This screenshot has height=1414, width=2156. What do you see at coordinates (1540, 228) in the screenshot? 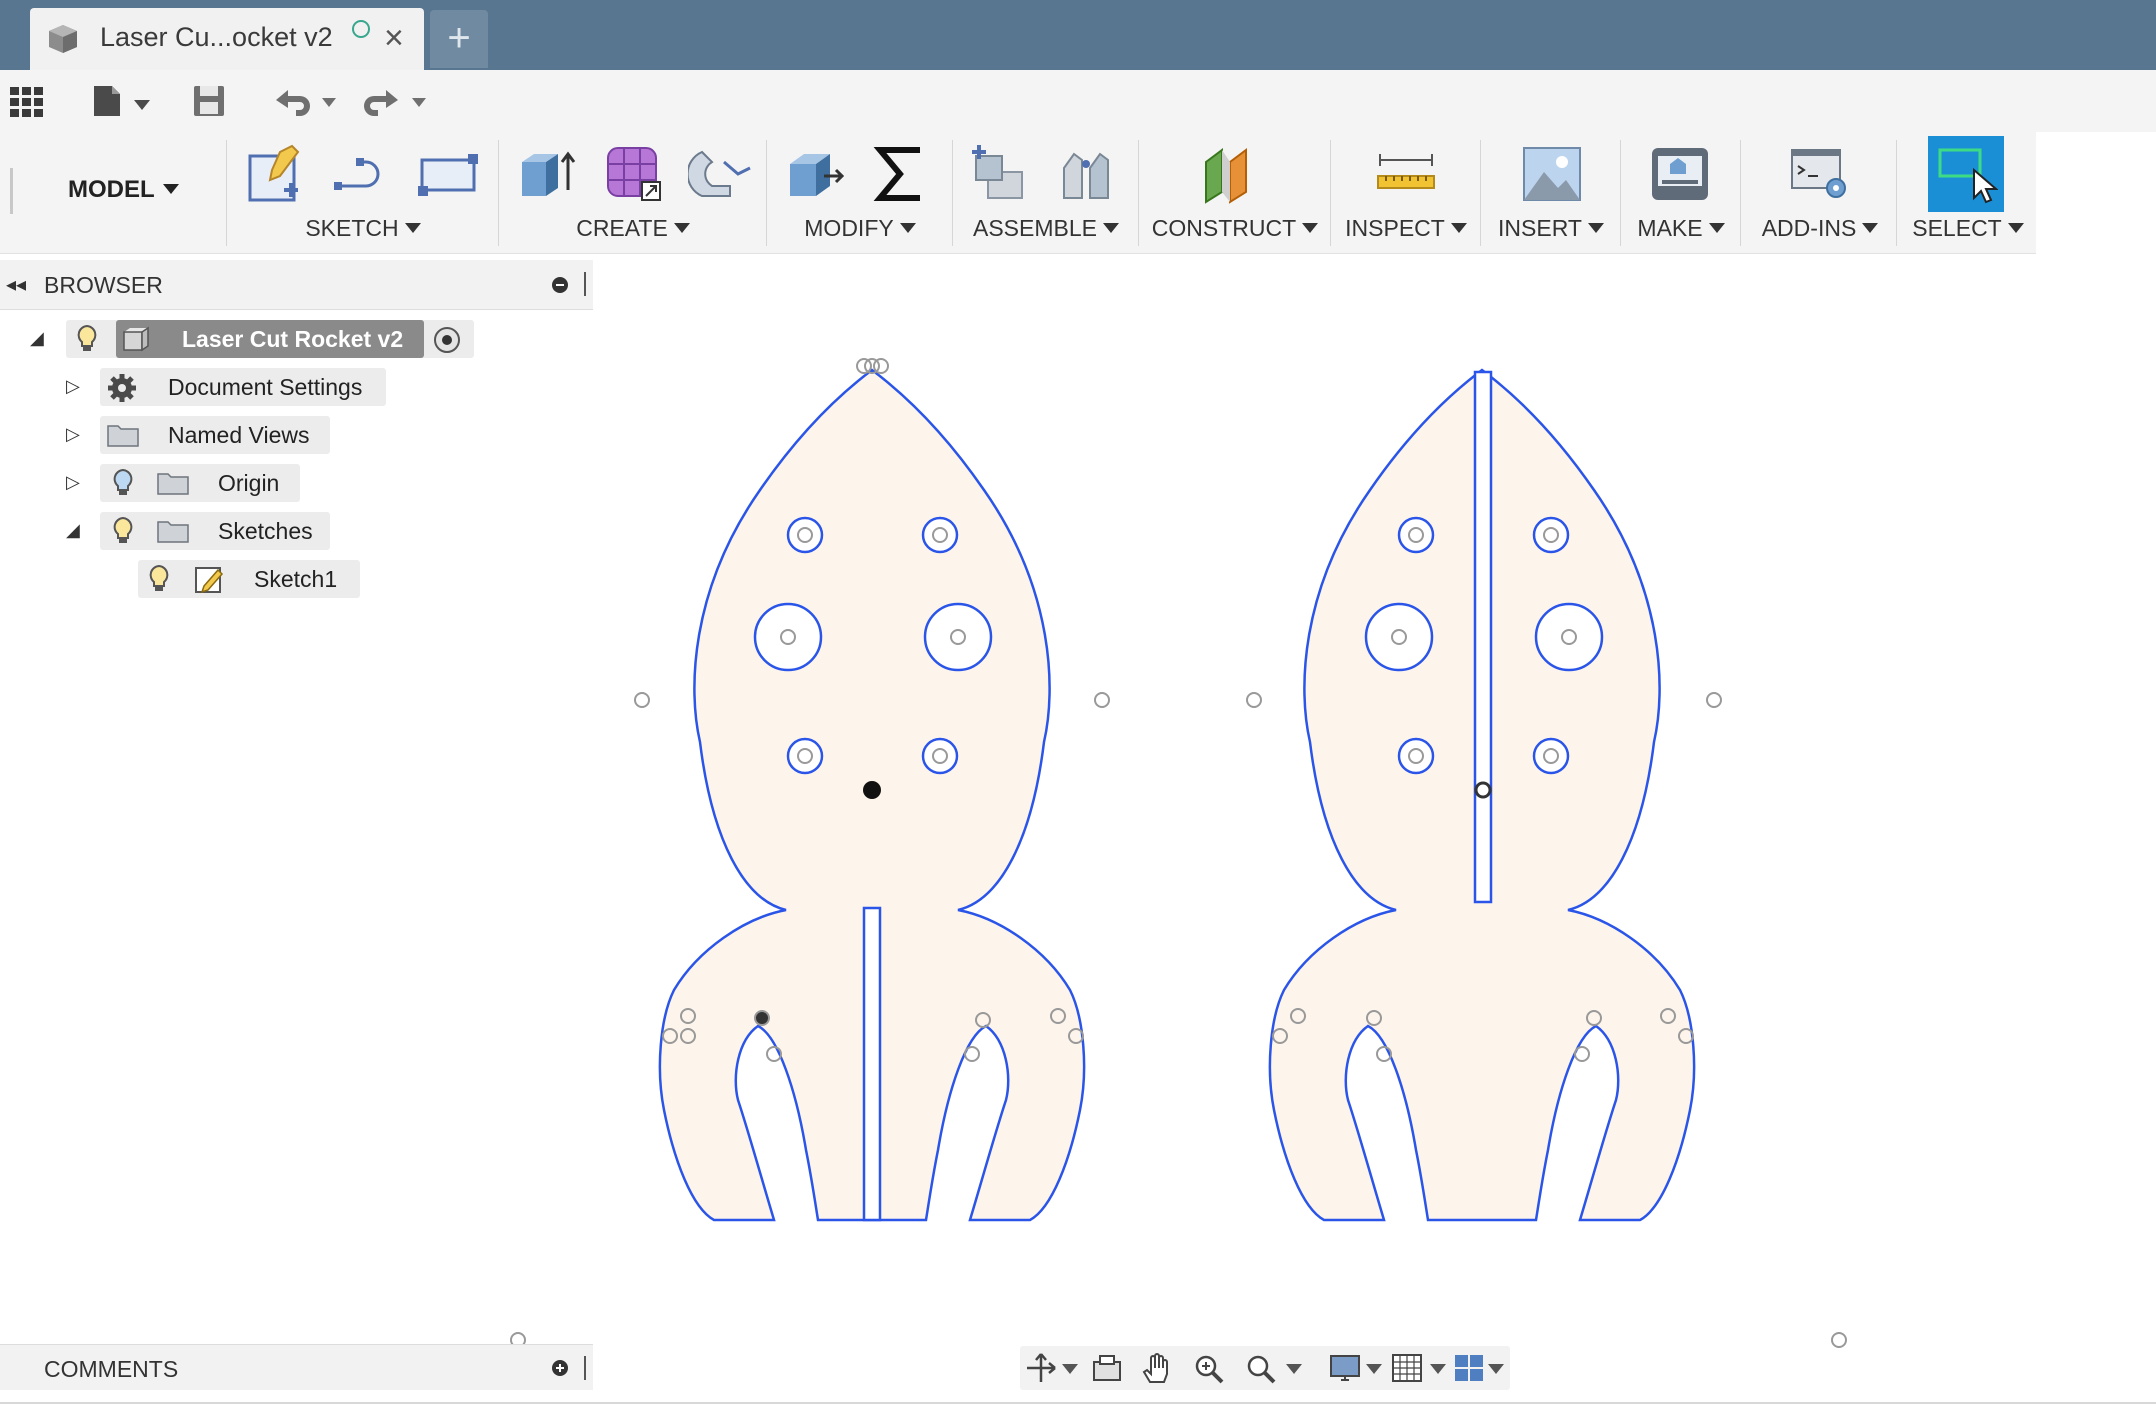
I see `insert-label: INSERT` at bounding box center [1540, 228].